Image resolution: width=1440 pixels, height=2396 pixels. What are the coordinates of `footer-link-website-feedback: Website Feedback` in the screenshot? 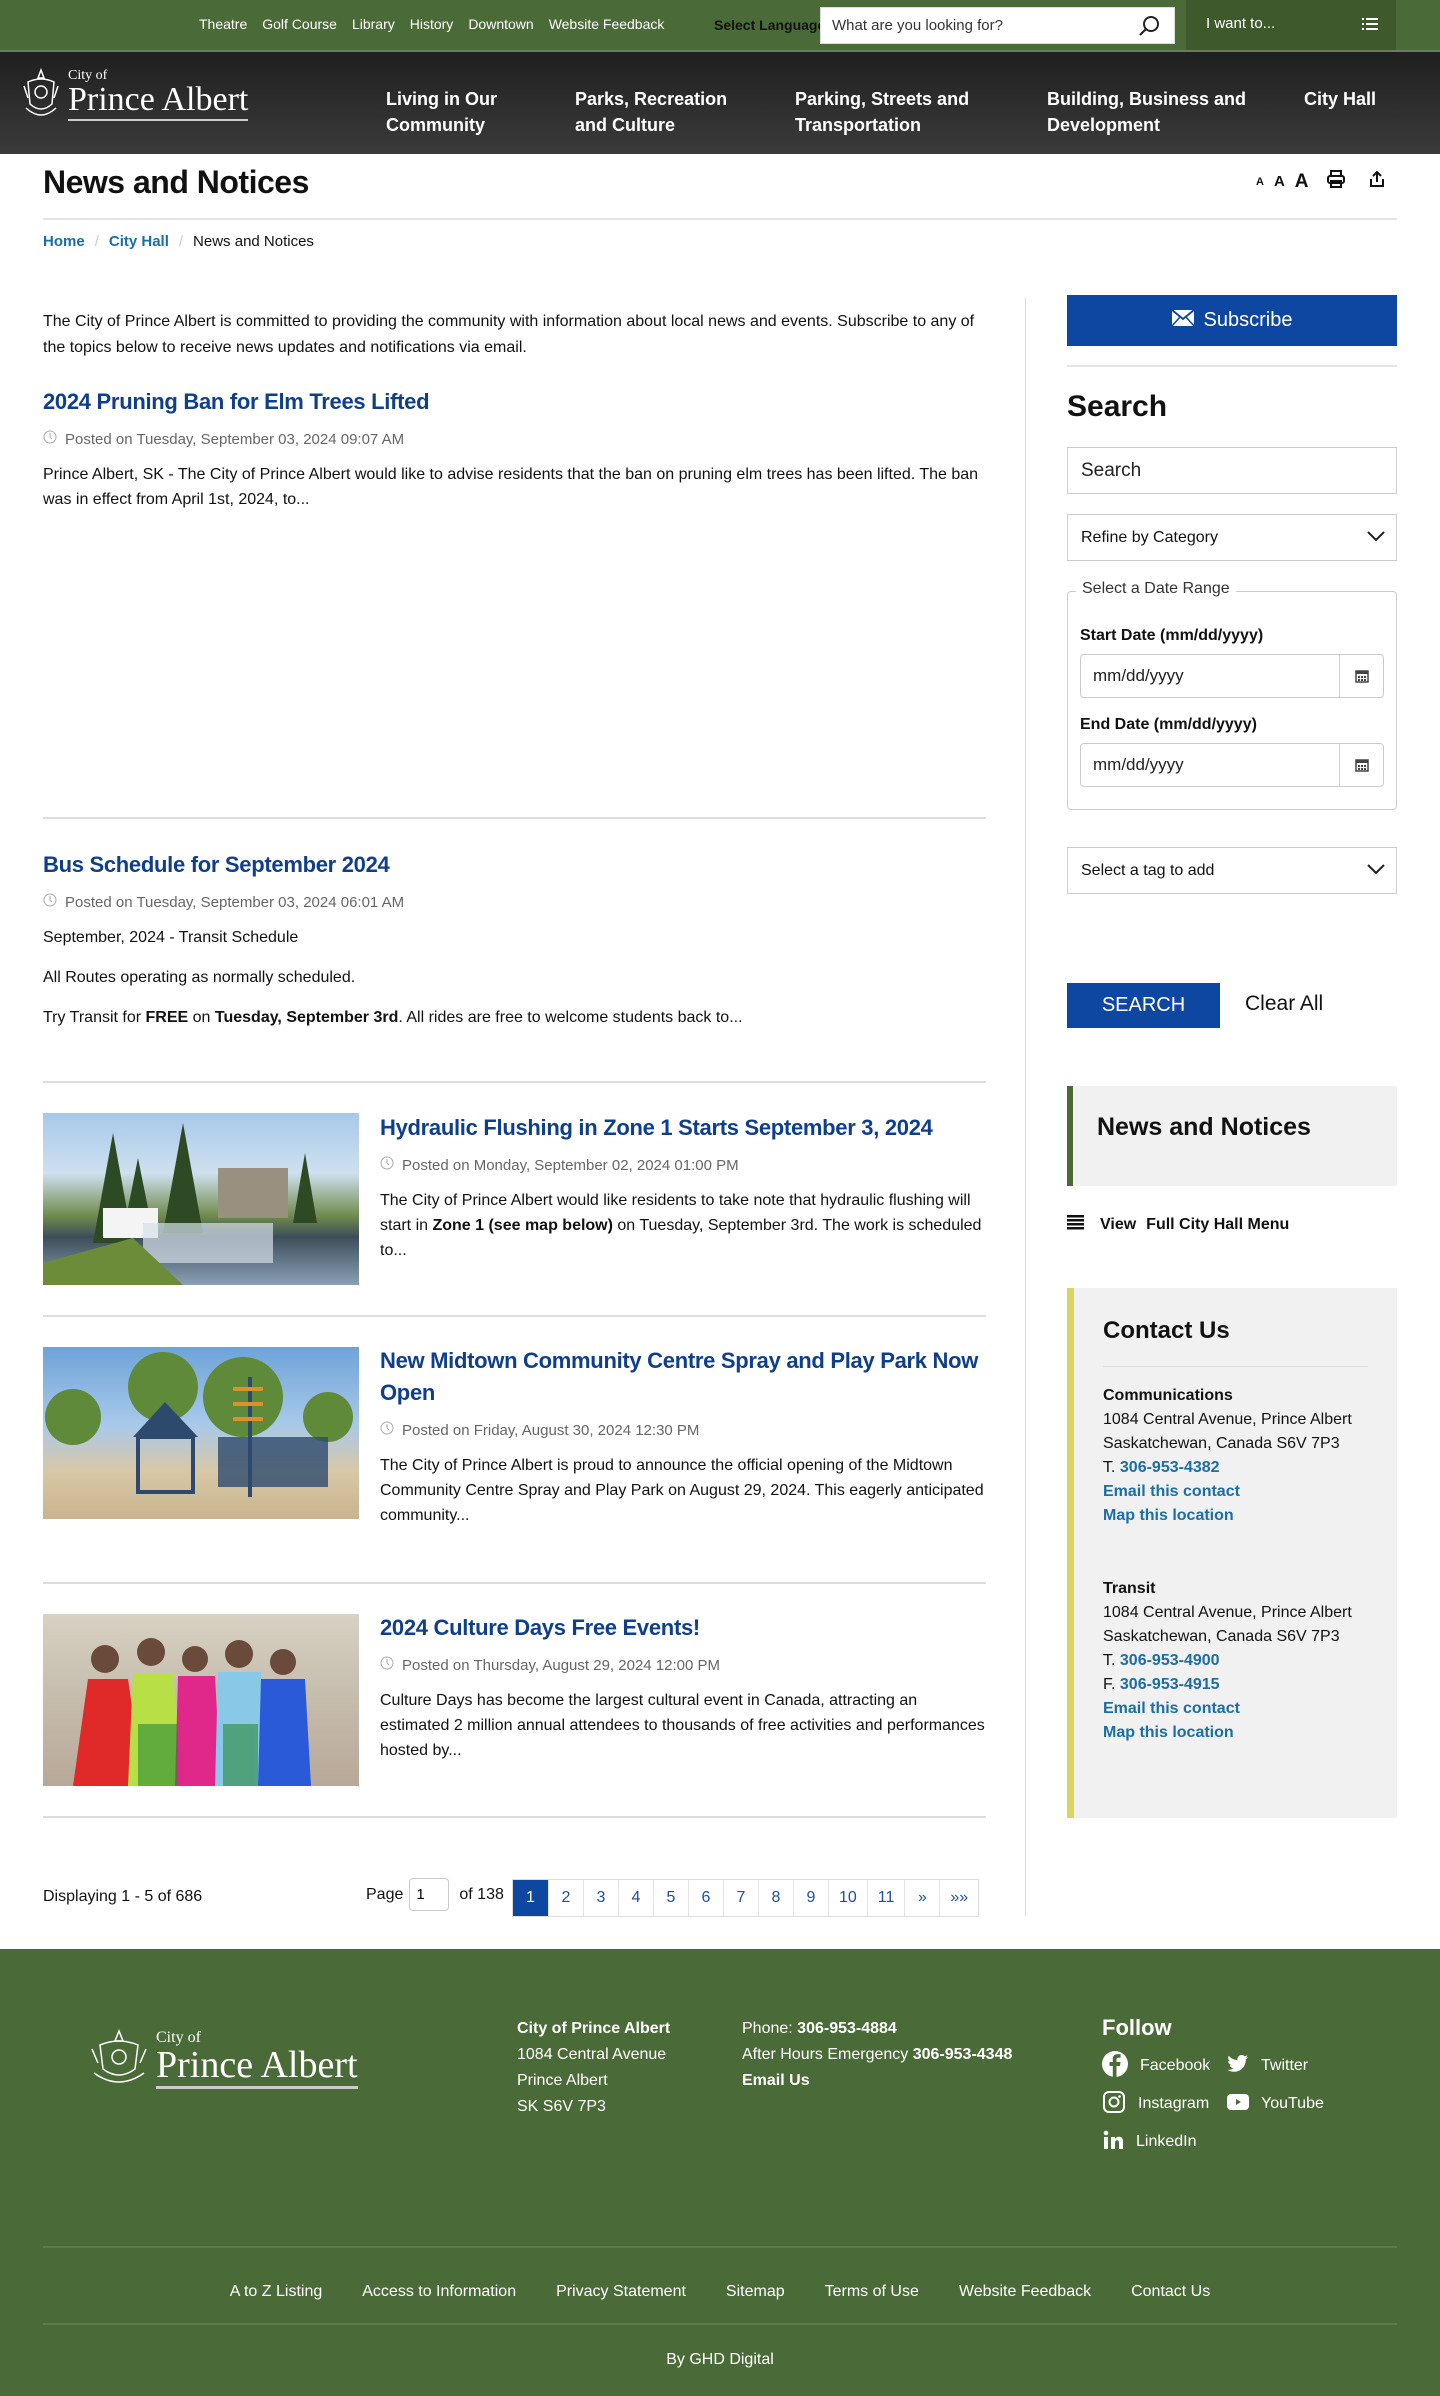 It's located at (1025, 2292).